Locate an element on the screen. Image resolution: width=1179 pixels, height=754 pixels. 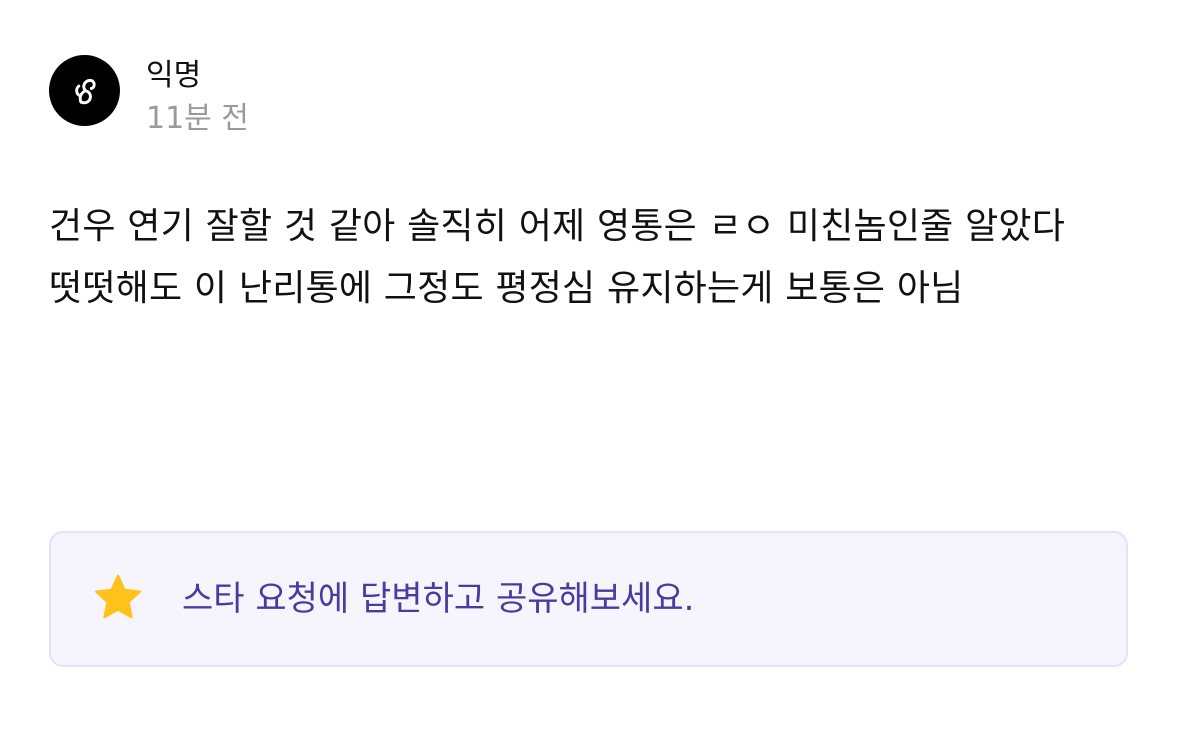
post-header: 익명 11분 전 is located at coordinates (149, 96).